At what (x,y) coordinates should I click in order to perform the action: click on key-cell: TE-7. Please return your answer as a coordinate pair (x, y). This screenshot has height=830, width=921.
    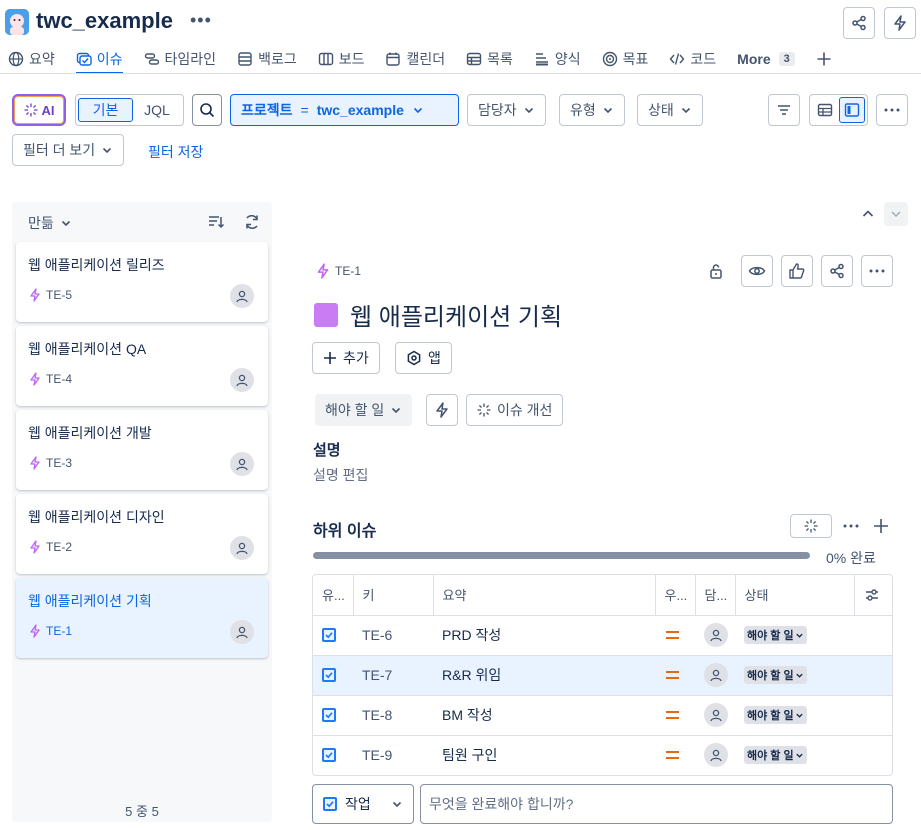
    Looking at the image, I should click on (393, 675).